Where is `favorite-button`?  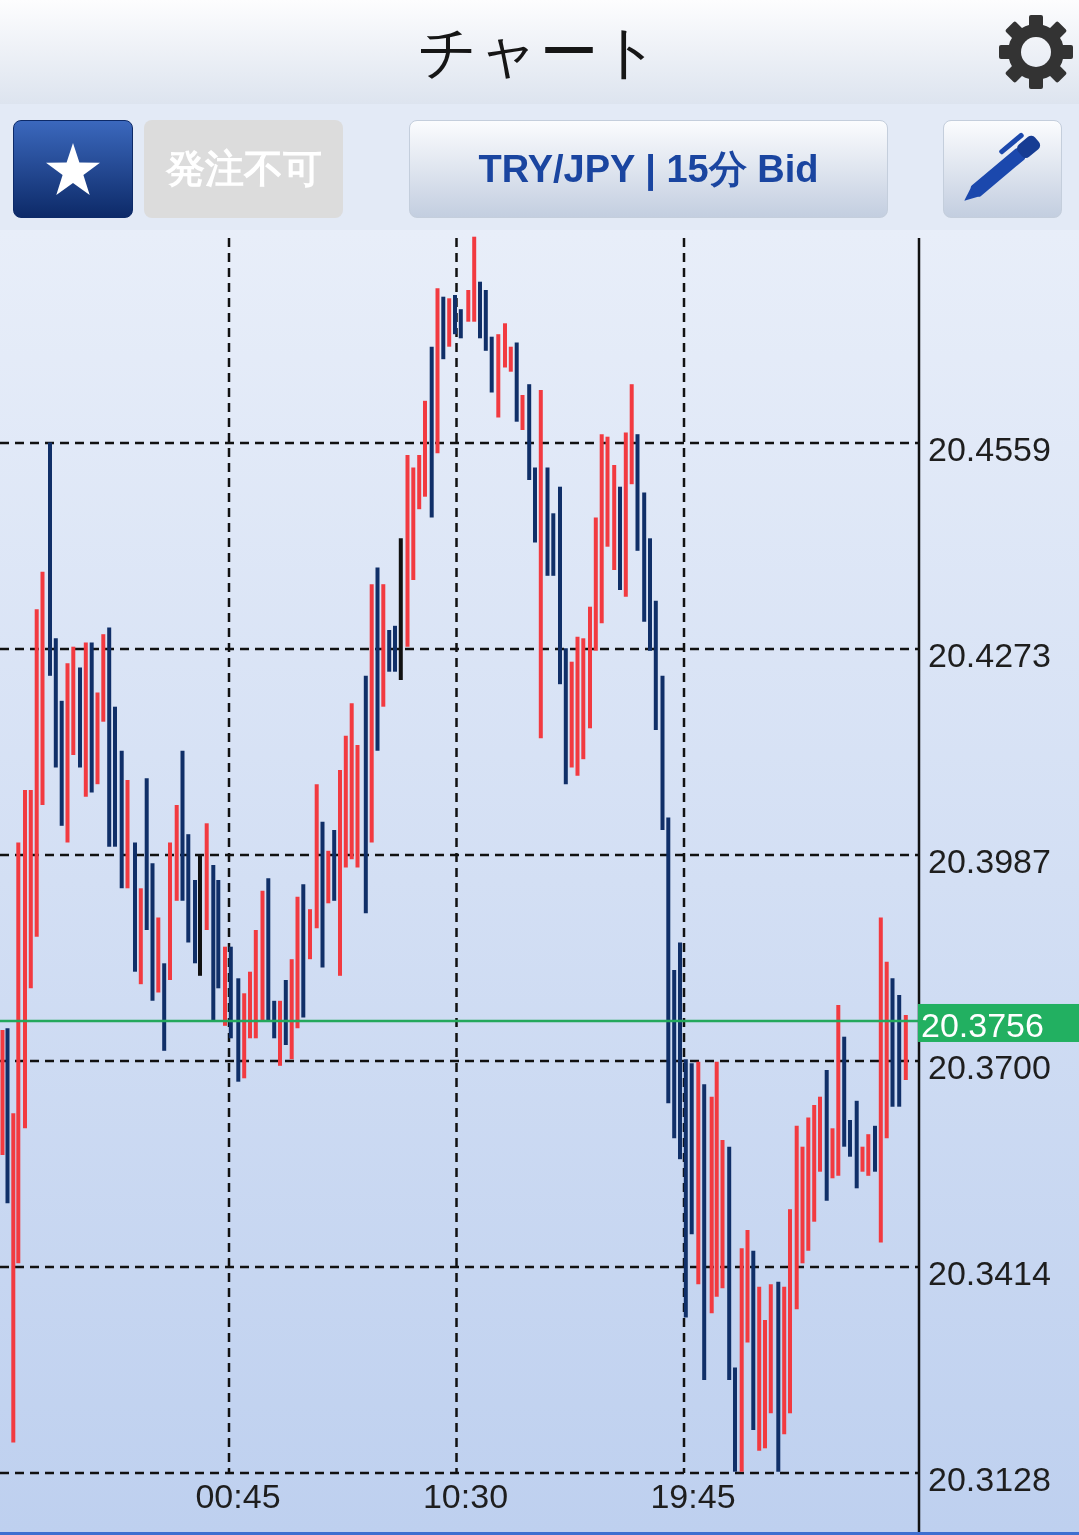 favorite-button is located at coordinates (73, 169).